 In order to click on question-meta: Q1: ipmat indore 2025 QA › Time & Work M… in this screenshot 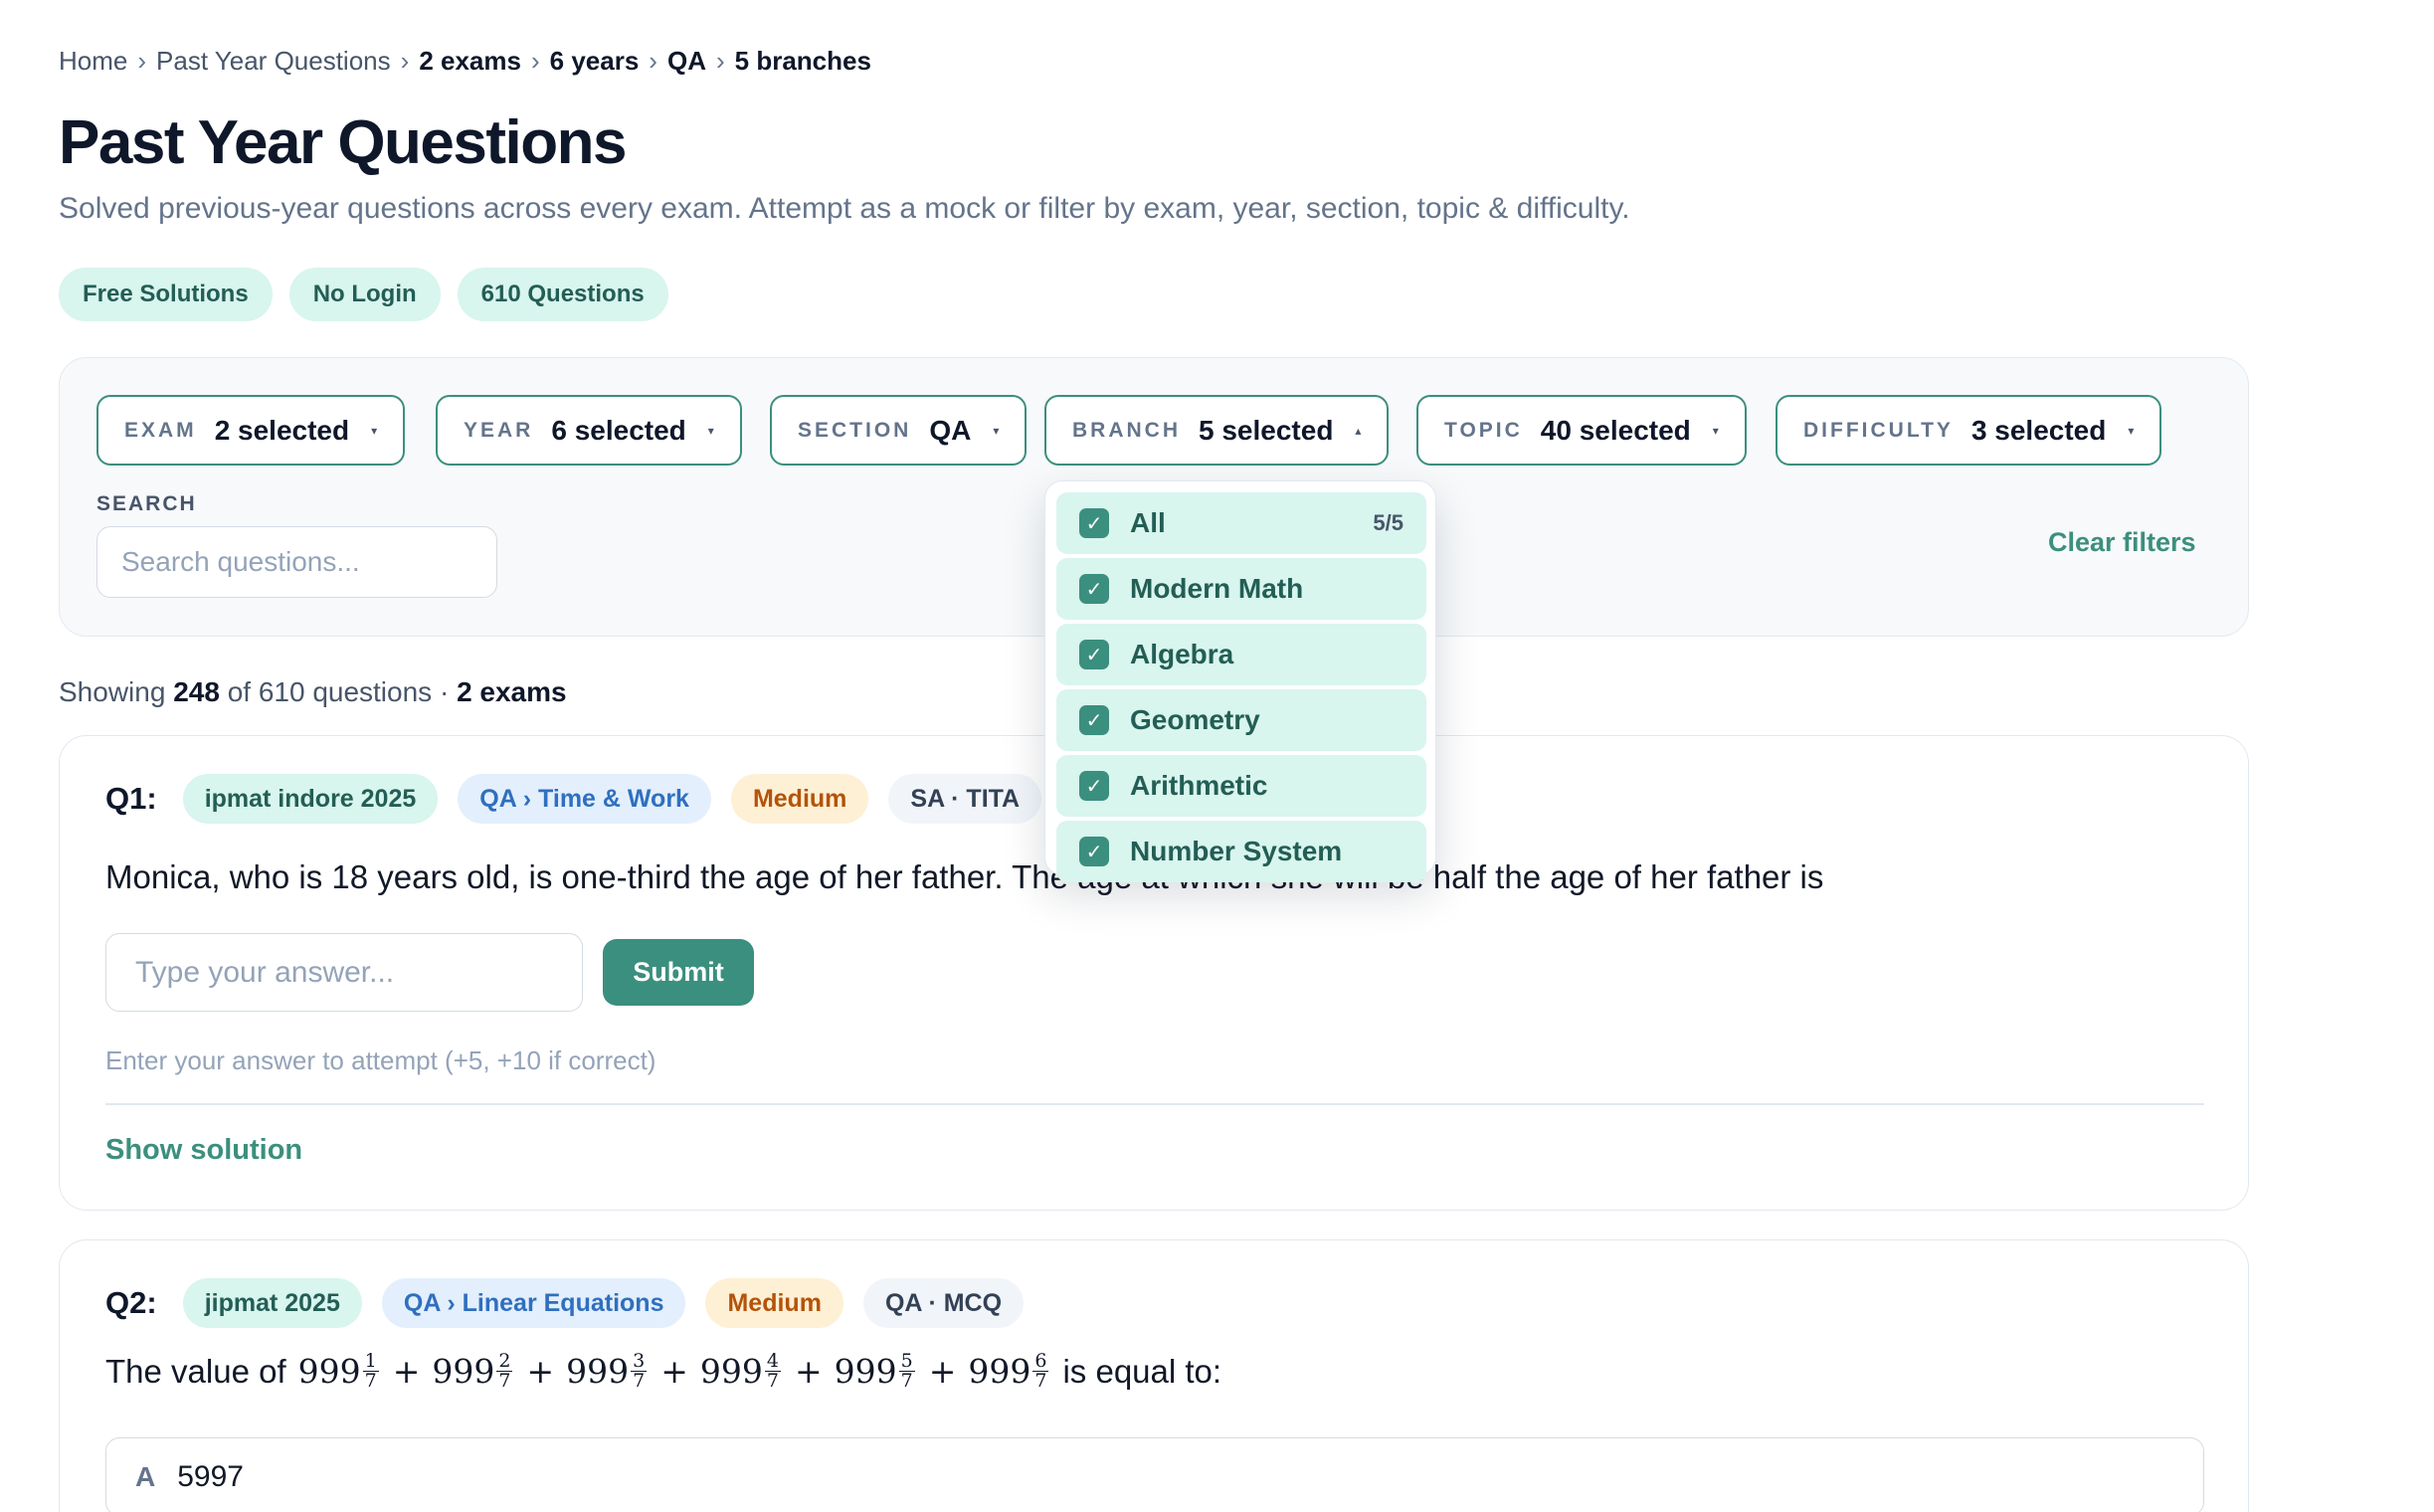, I will do `click(573, 799)`.